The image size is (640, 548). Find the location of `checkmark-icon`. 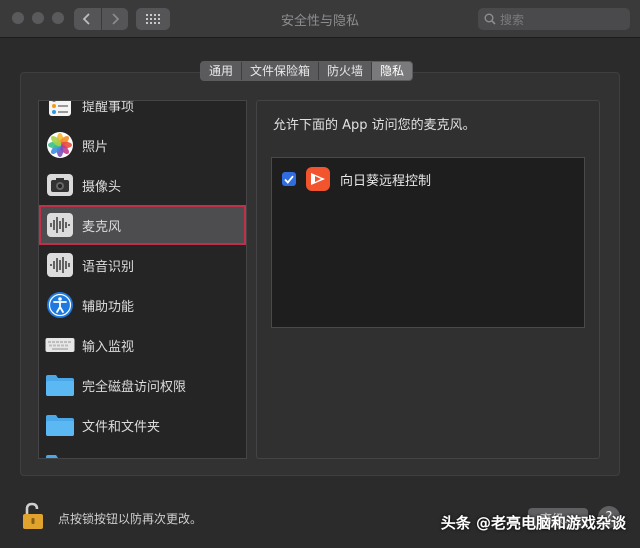

checkmark-icon is located at coordinates (289, 179).